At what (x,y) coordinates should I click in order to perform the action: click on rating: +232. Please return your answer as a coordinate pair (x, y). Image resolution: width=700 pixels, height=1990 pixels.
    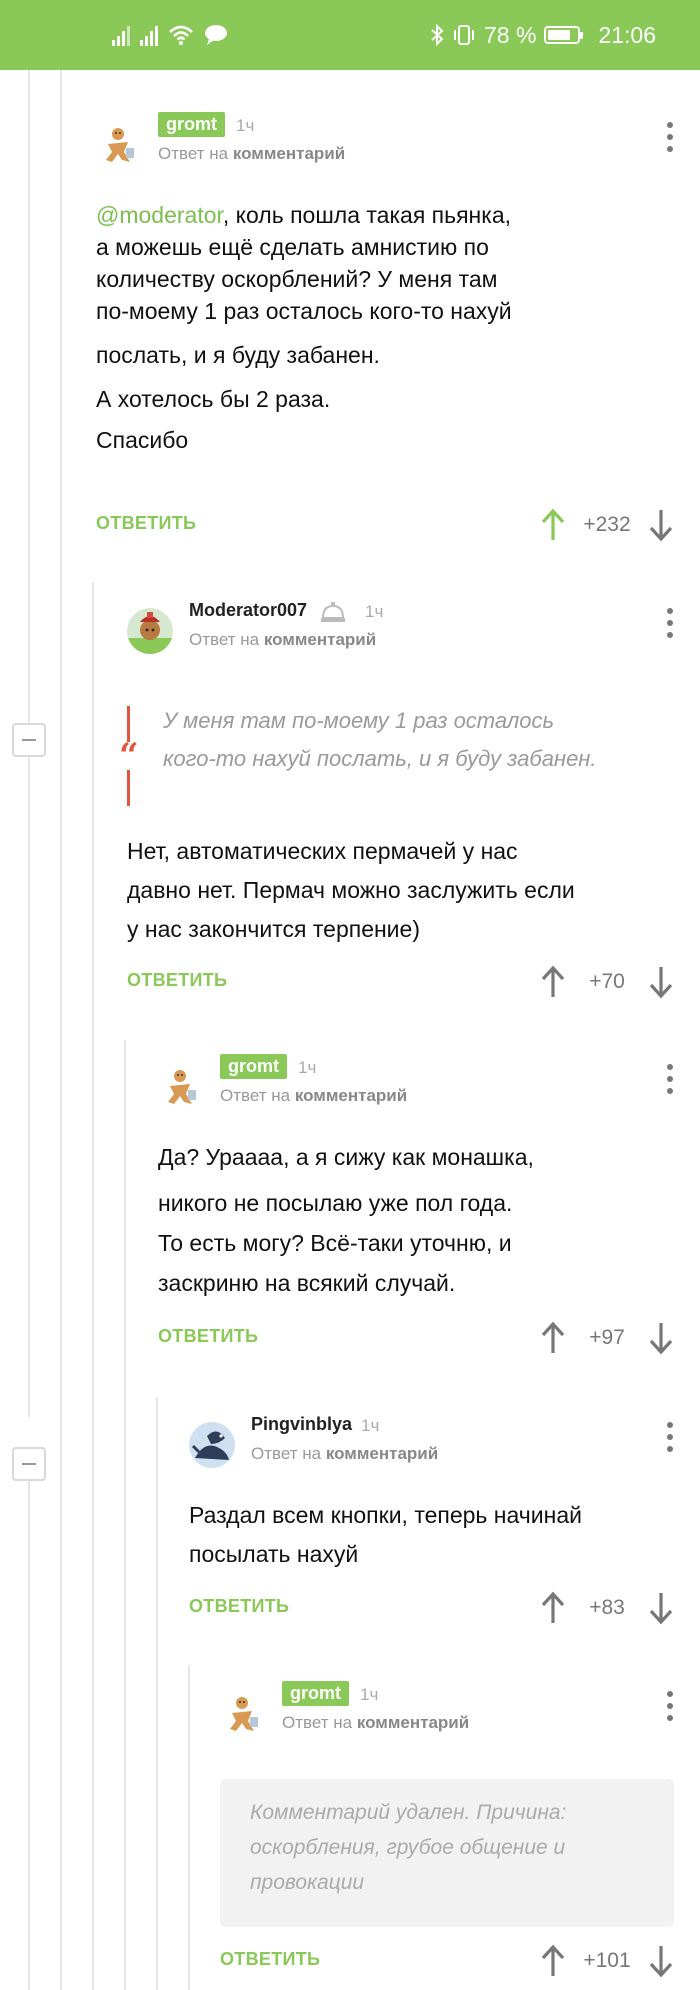
    Looking at the image, I should click on (607, 525).